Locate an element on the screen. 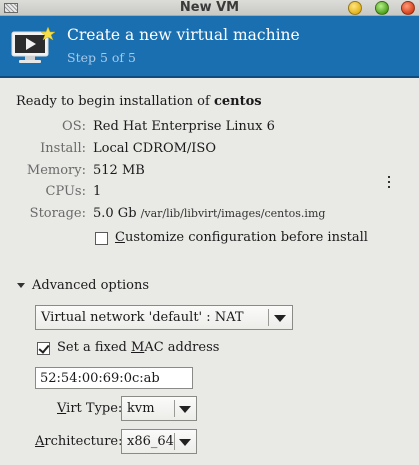 This screenshot has height=465, width=419. memory-value: 512 MB is located at coordinates (119, 170).